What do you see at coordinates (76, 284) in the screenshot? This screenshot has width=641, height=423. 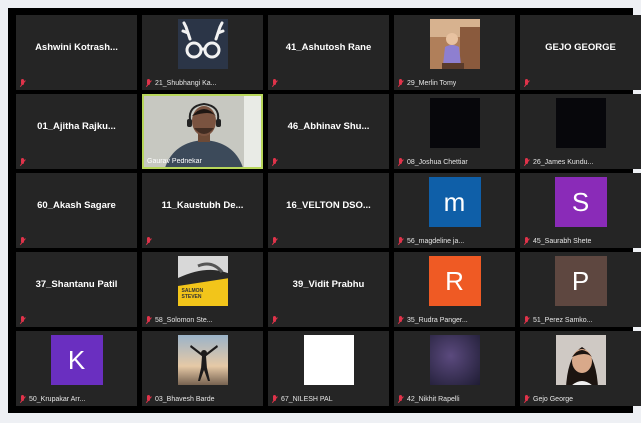 I see `participant-display-name: 37_Shantanu Patil` at bounding box center [76, 284].